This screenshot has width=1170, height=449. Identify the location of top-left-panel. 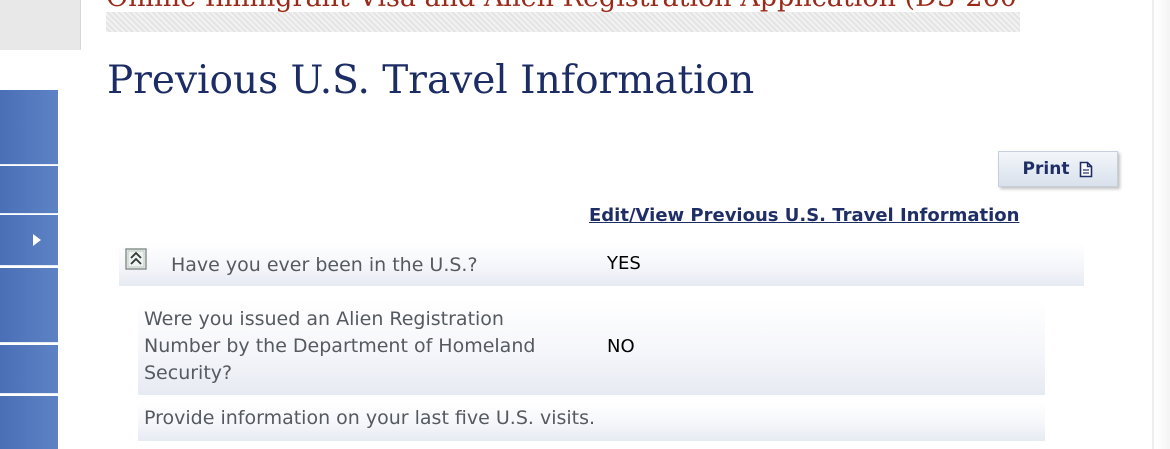
(40, 25).